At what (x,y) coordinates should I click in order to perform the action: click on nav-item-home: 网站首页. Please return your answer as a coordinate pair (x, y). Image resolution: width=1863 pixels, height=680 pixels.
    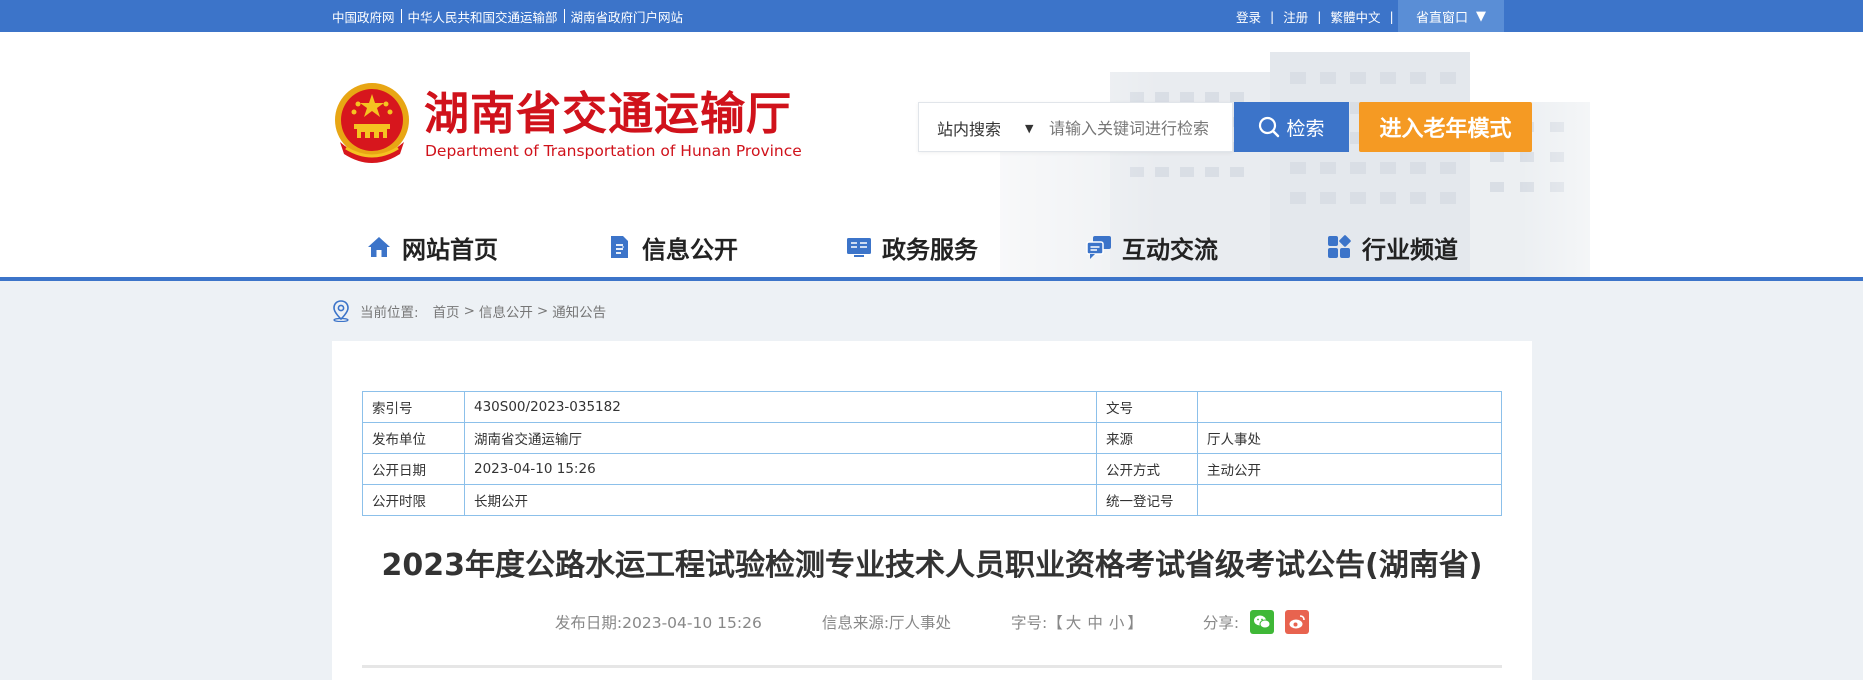
    Looking at the image, I should click on (432, 247).